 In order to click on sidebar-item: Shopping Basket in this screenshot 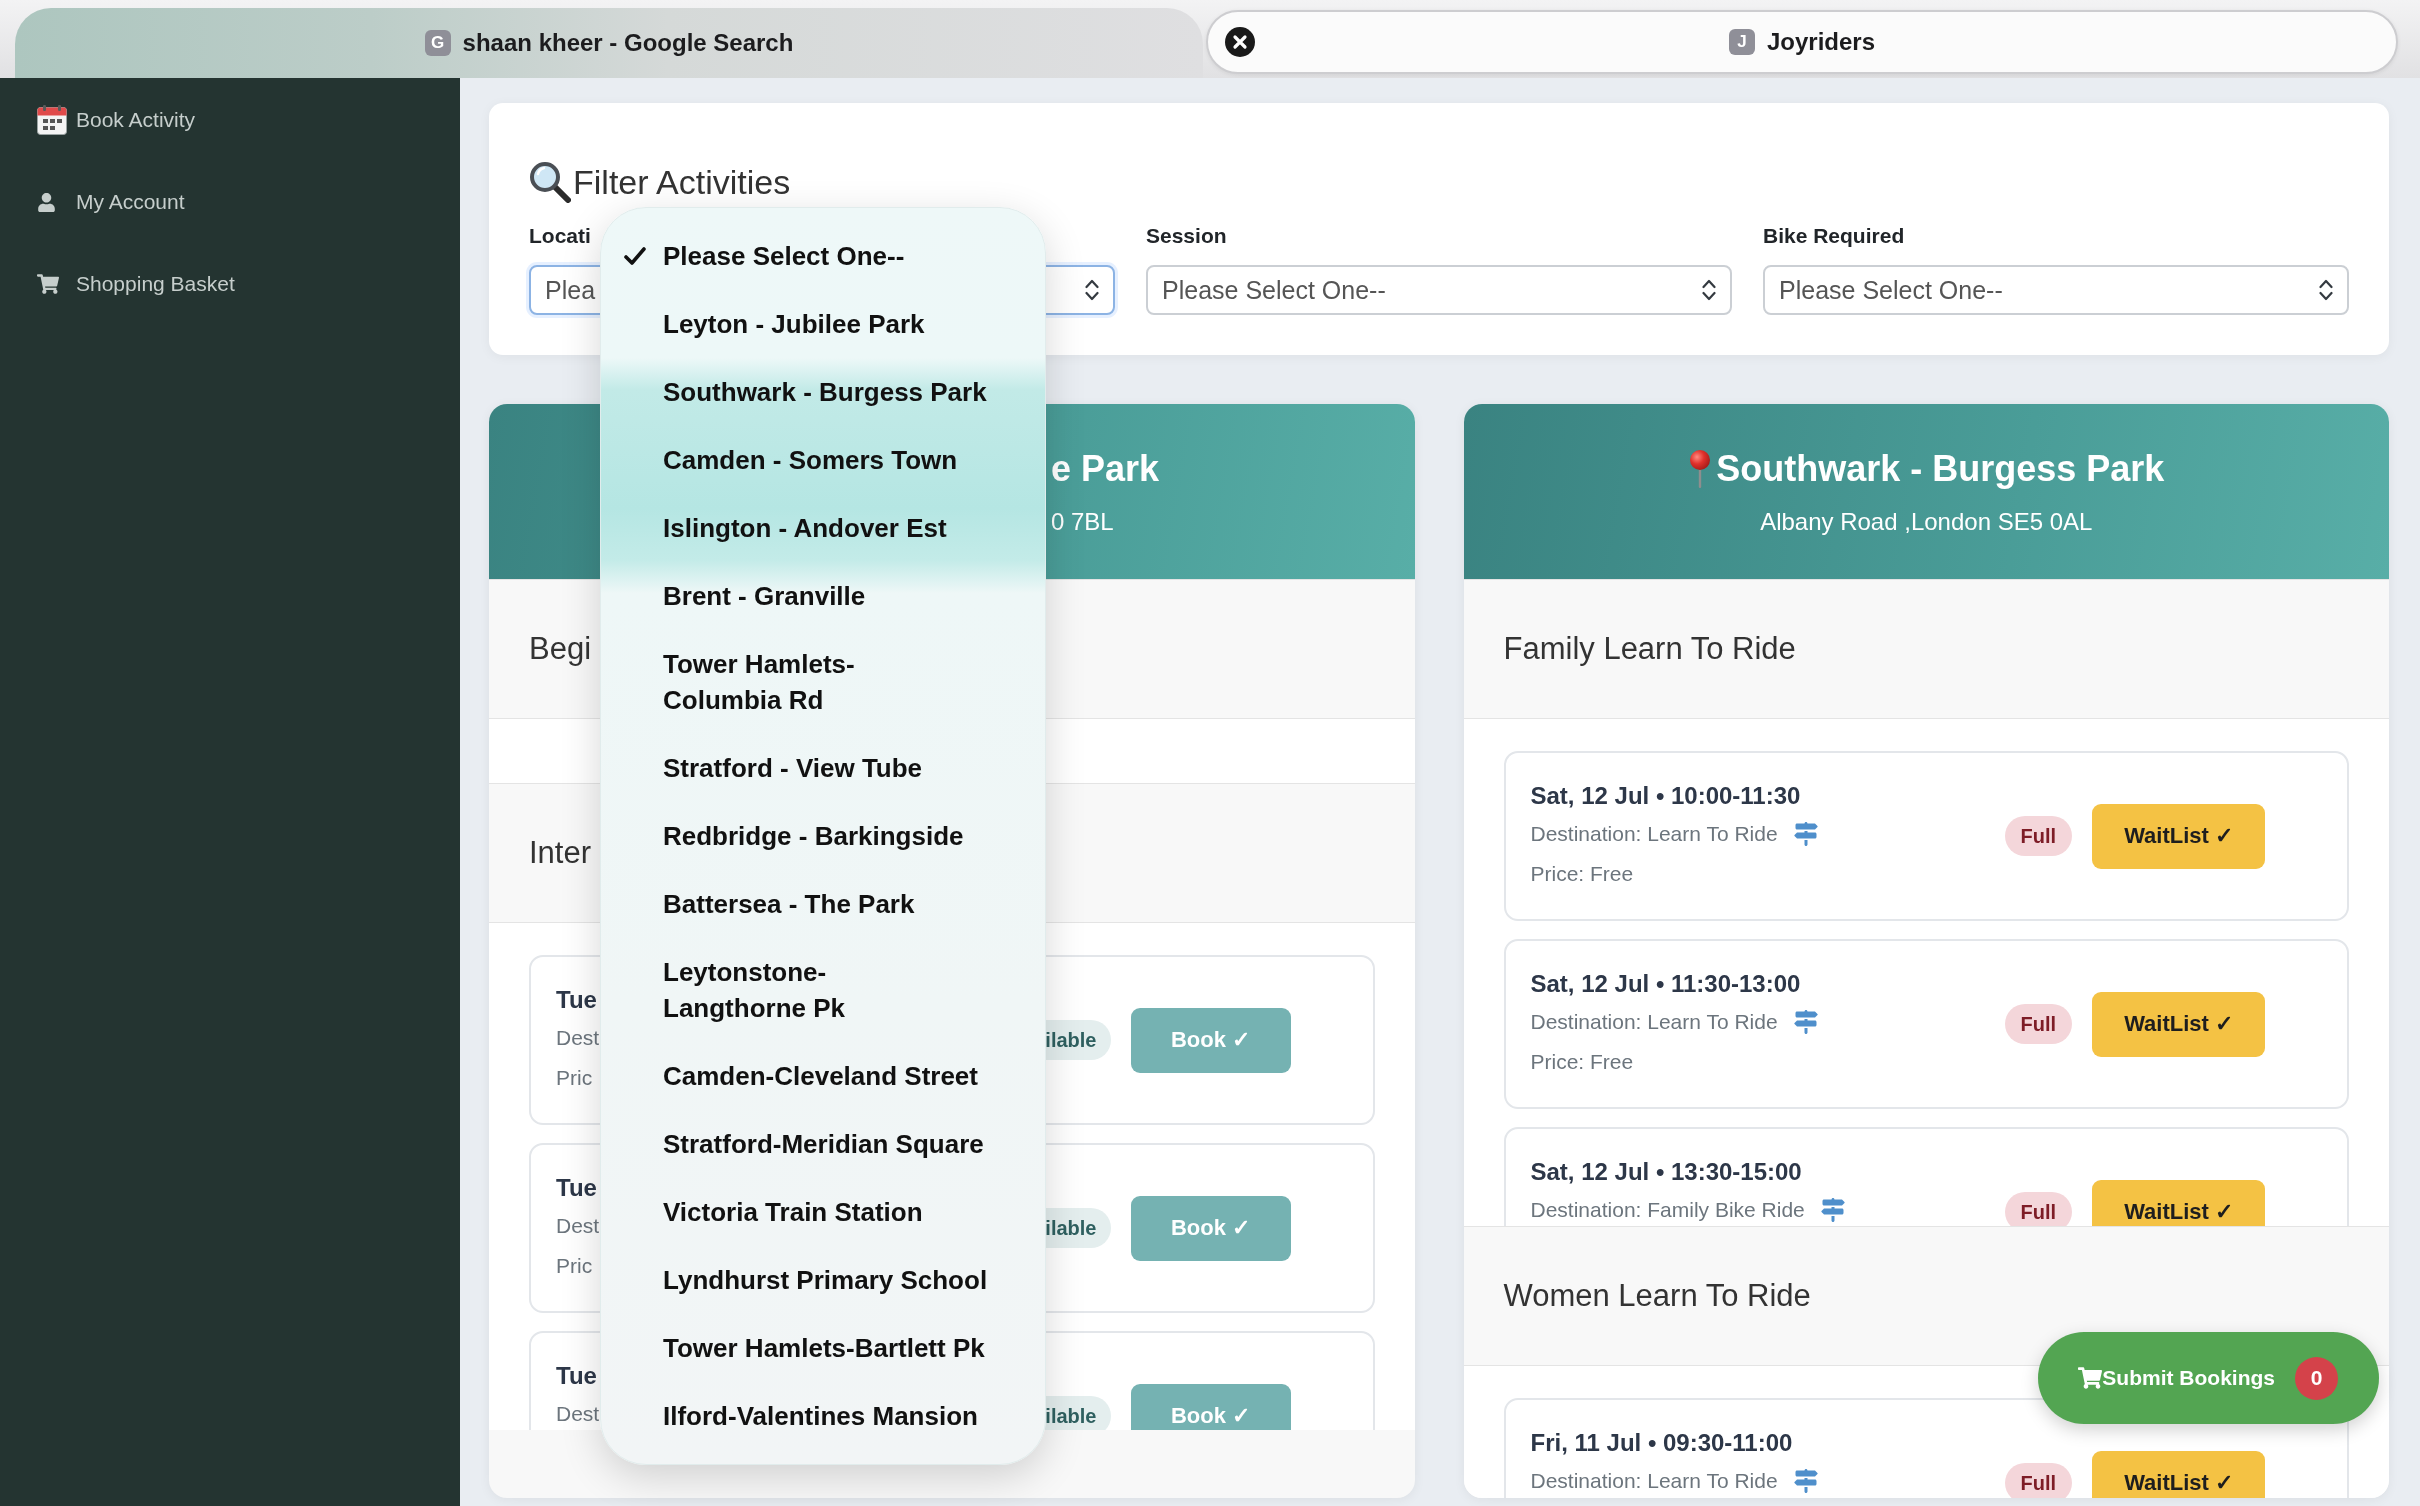, I will do `click(136, 284)`.